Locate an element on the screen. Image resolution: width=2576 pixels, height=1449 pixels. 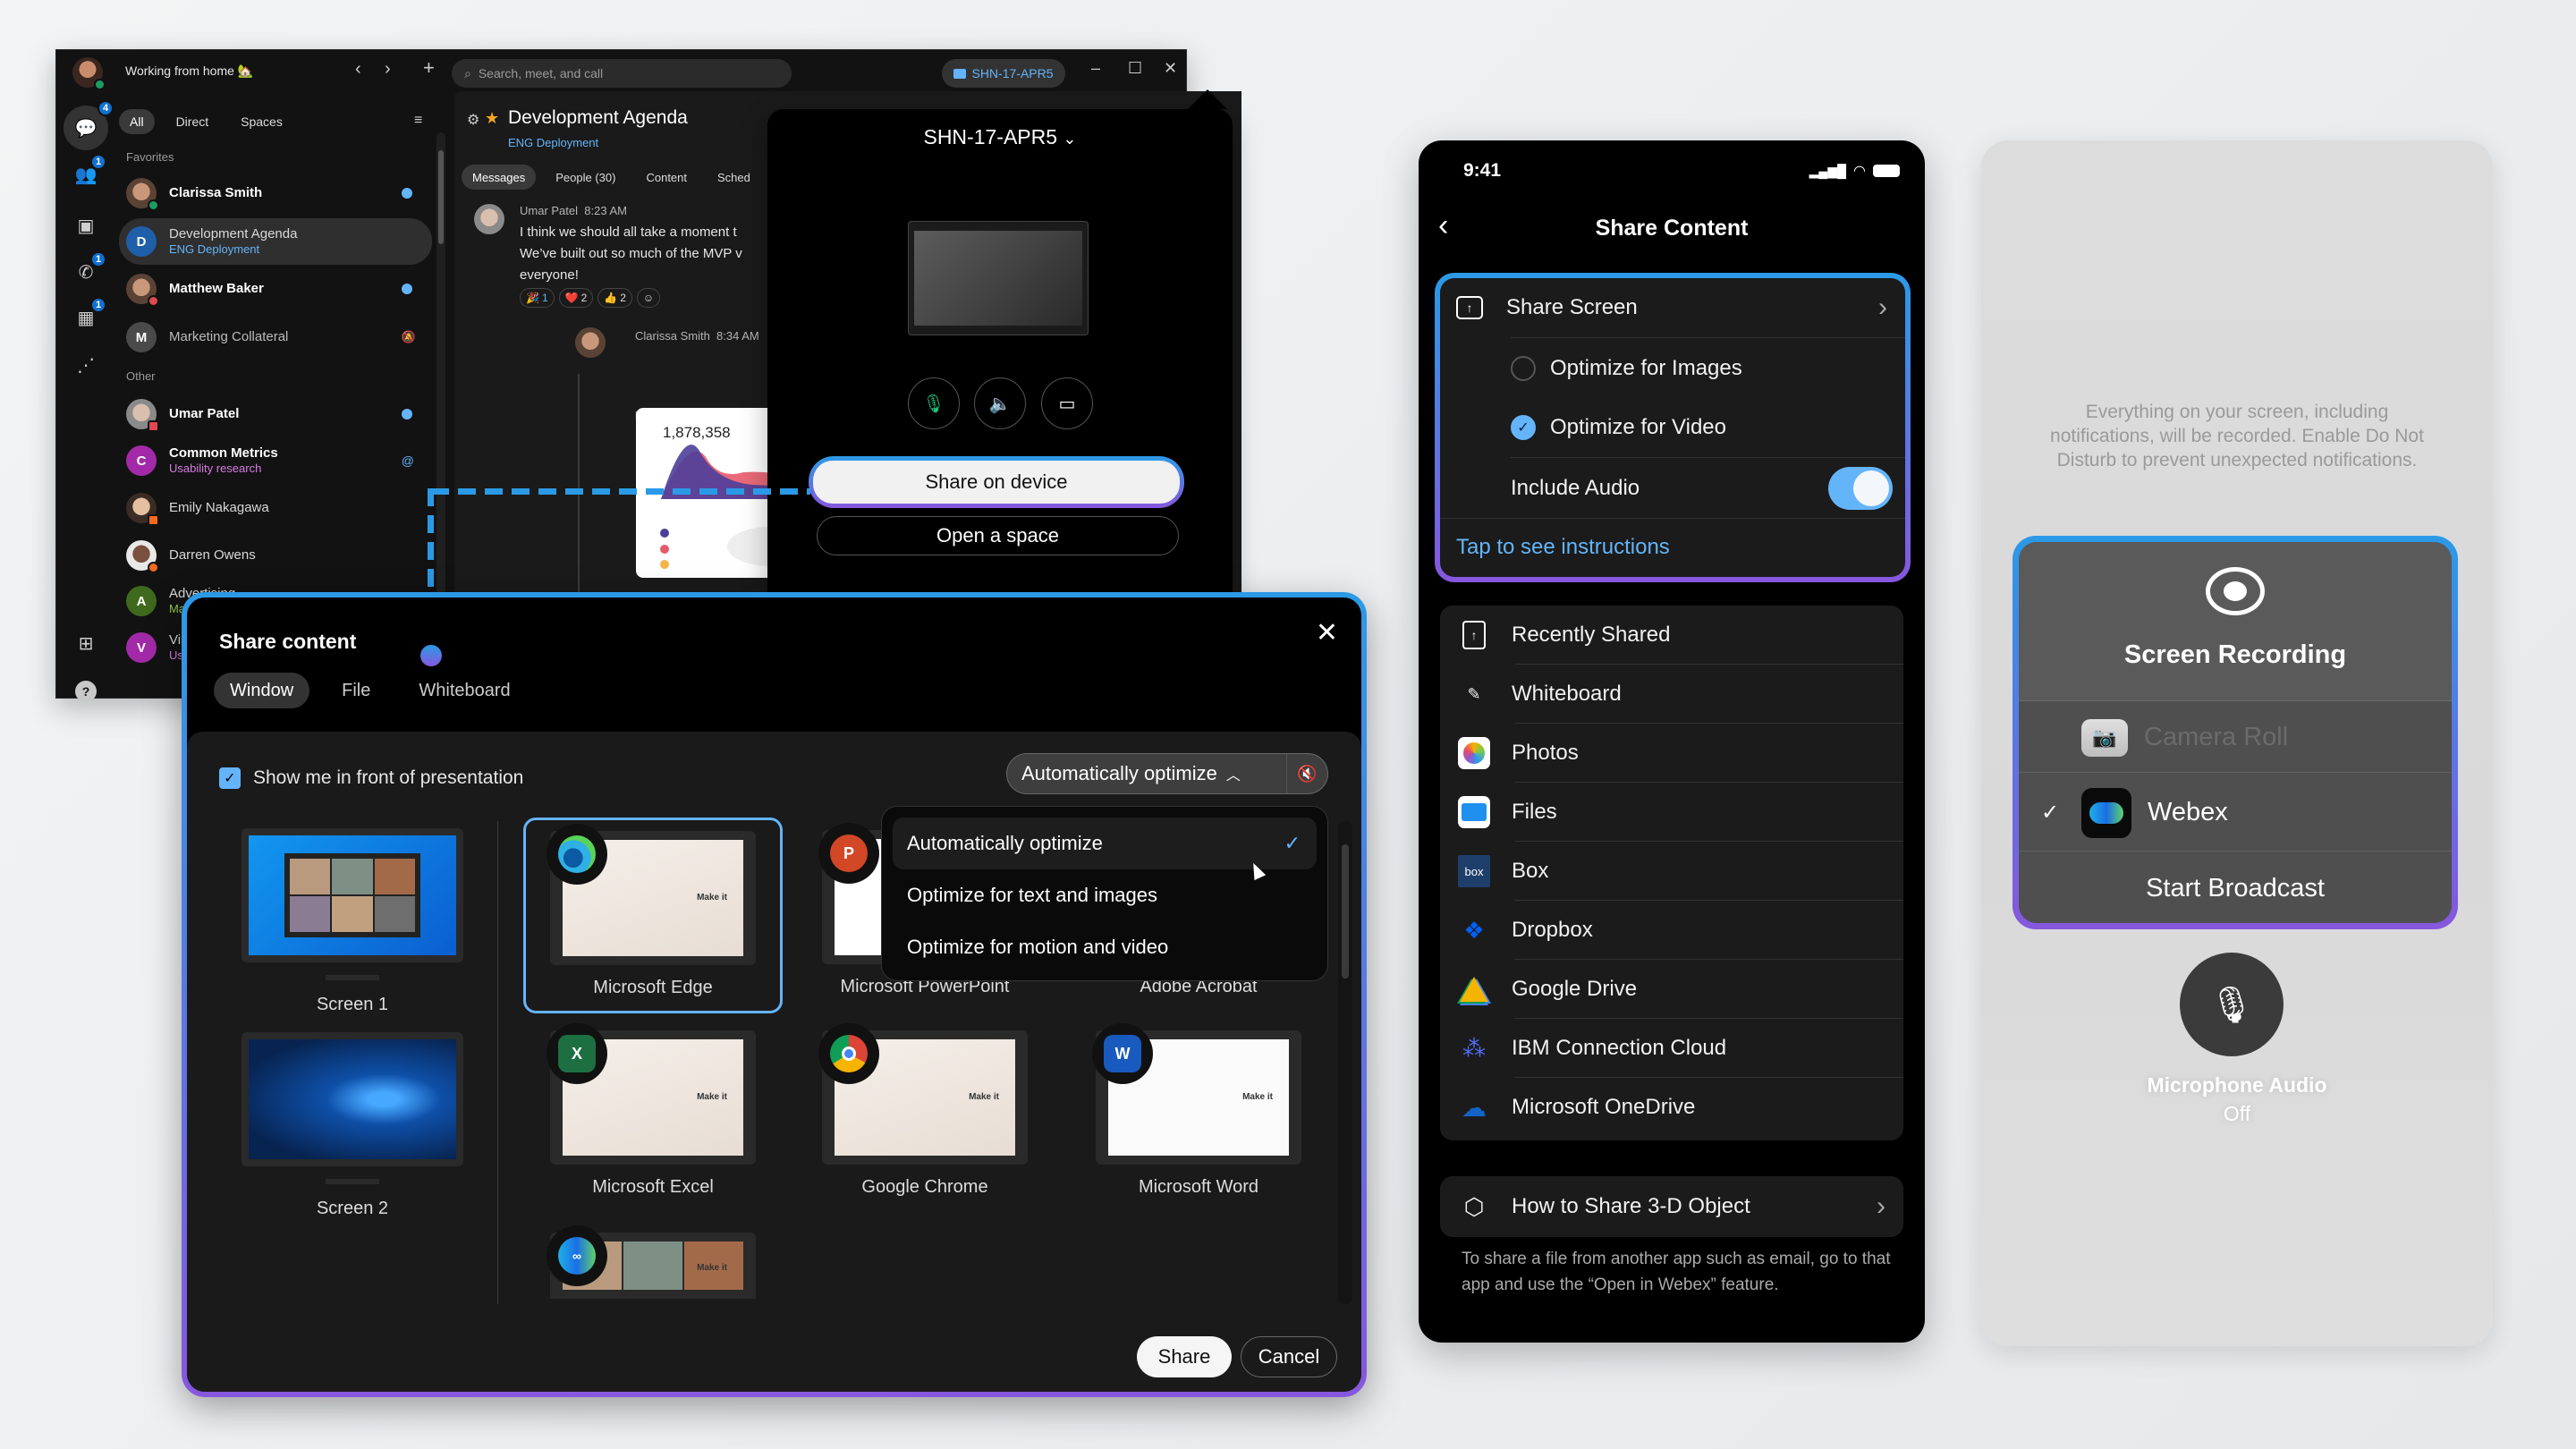
maximize-button: ☐ is located at coordinates (1135, 68).